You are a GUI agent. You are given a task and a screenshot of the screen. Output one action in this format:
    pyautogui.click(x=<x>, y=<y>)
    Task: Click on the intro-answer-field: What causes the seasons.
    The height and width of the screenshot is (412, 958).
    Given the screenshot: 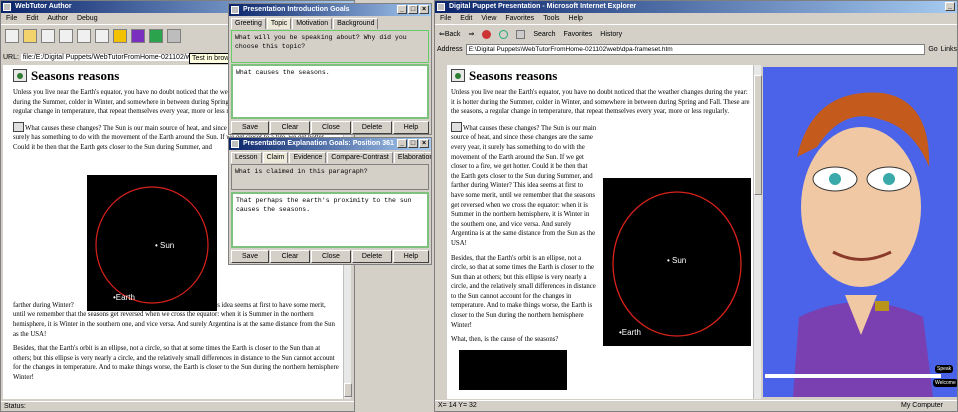 What is the action you would take?
    pyautogui.click(x=330, y=91)
    